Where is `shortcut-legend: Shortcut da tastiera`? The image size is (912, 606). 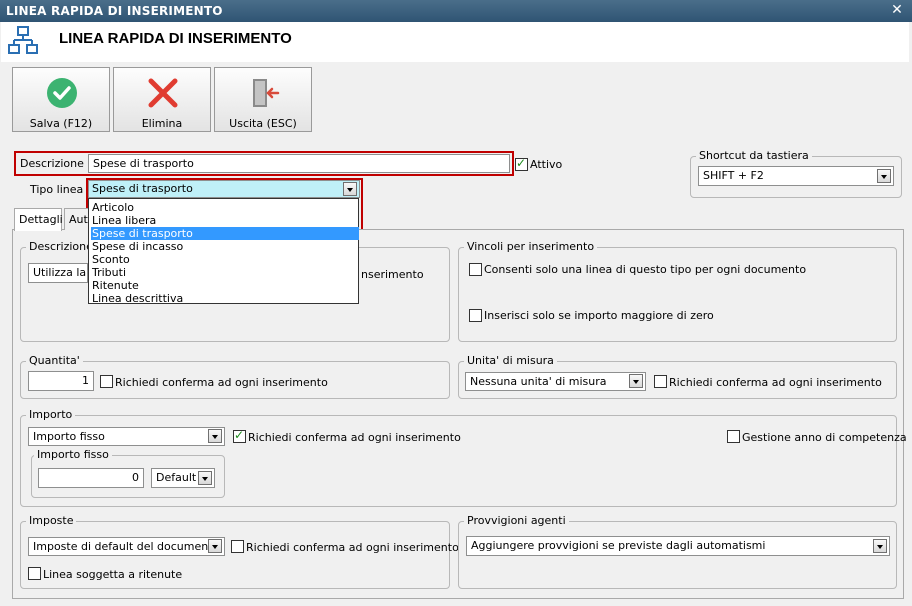 shortcut-legend: Shortcut da tastiera is located at coordinates (754, 155).